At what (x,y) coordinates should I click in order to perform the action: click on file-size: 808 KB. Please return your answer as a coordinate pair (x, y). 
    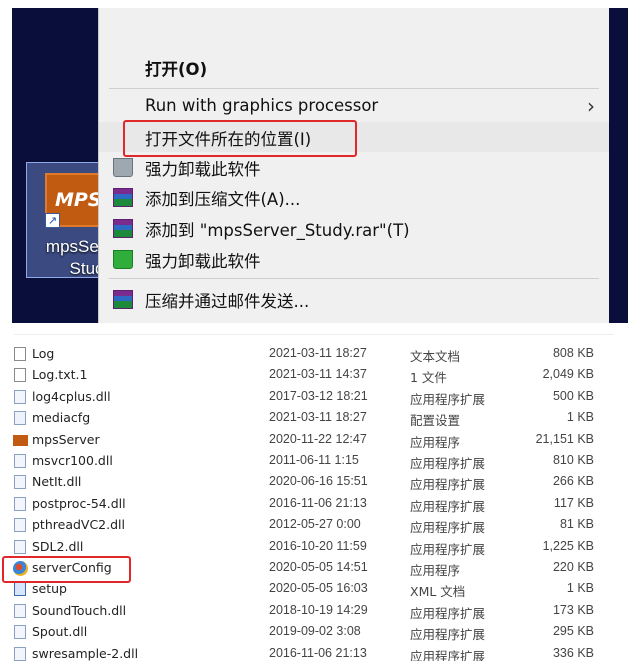
    Looking at the image, I should click on (573, 353).